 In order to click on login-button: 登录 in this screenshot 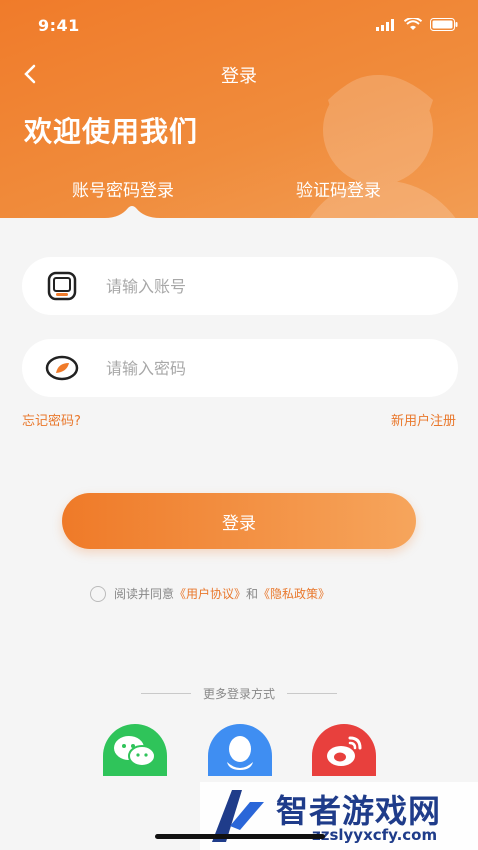, I will do `click(239, 521)`.